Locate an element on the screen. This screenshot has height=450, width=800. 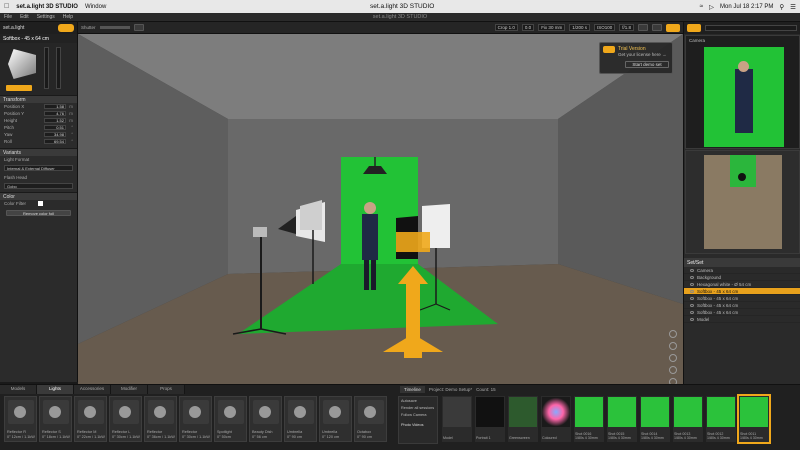
list-item: Background is located at coordinates (742, 277).